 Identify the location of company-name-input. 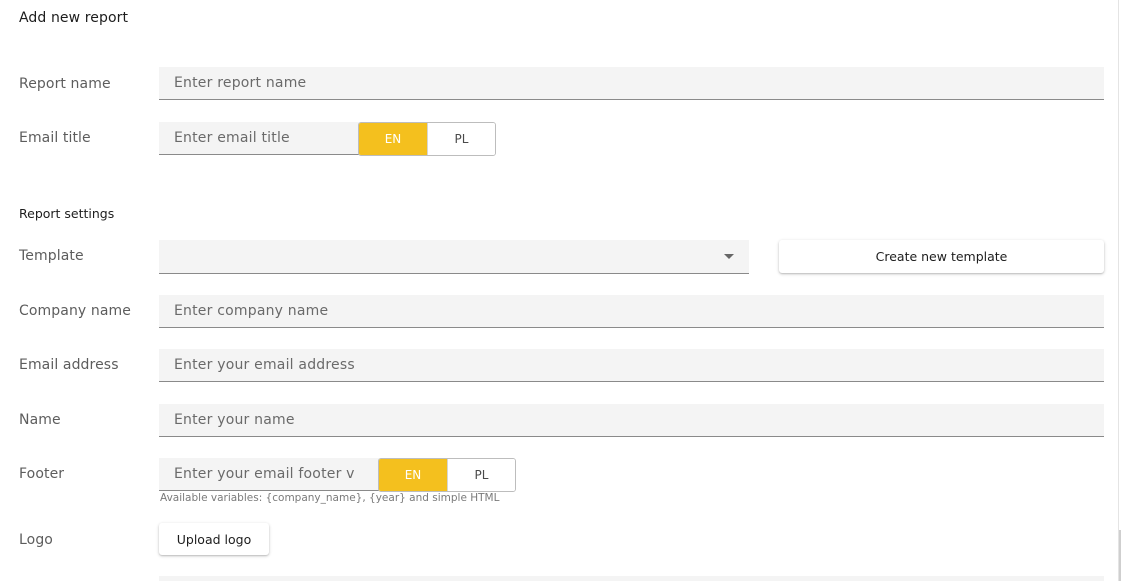
(631, 311).